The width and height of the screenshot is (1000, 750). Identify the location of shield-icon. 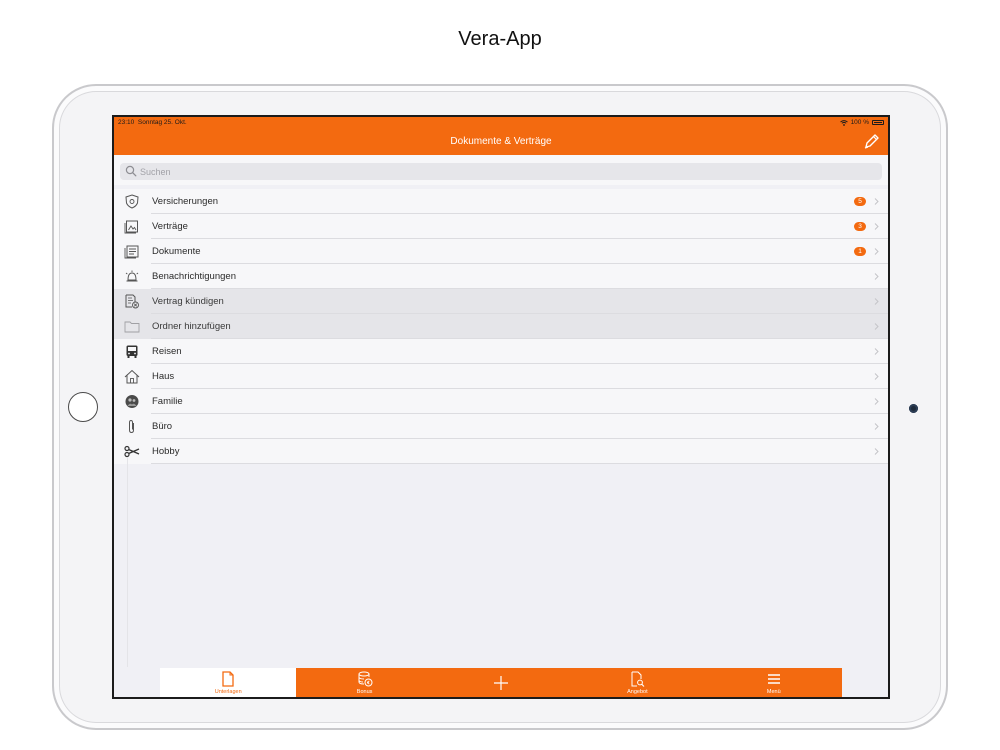
(132, 201).